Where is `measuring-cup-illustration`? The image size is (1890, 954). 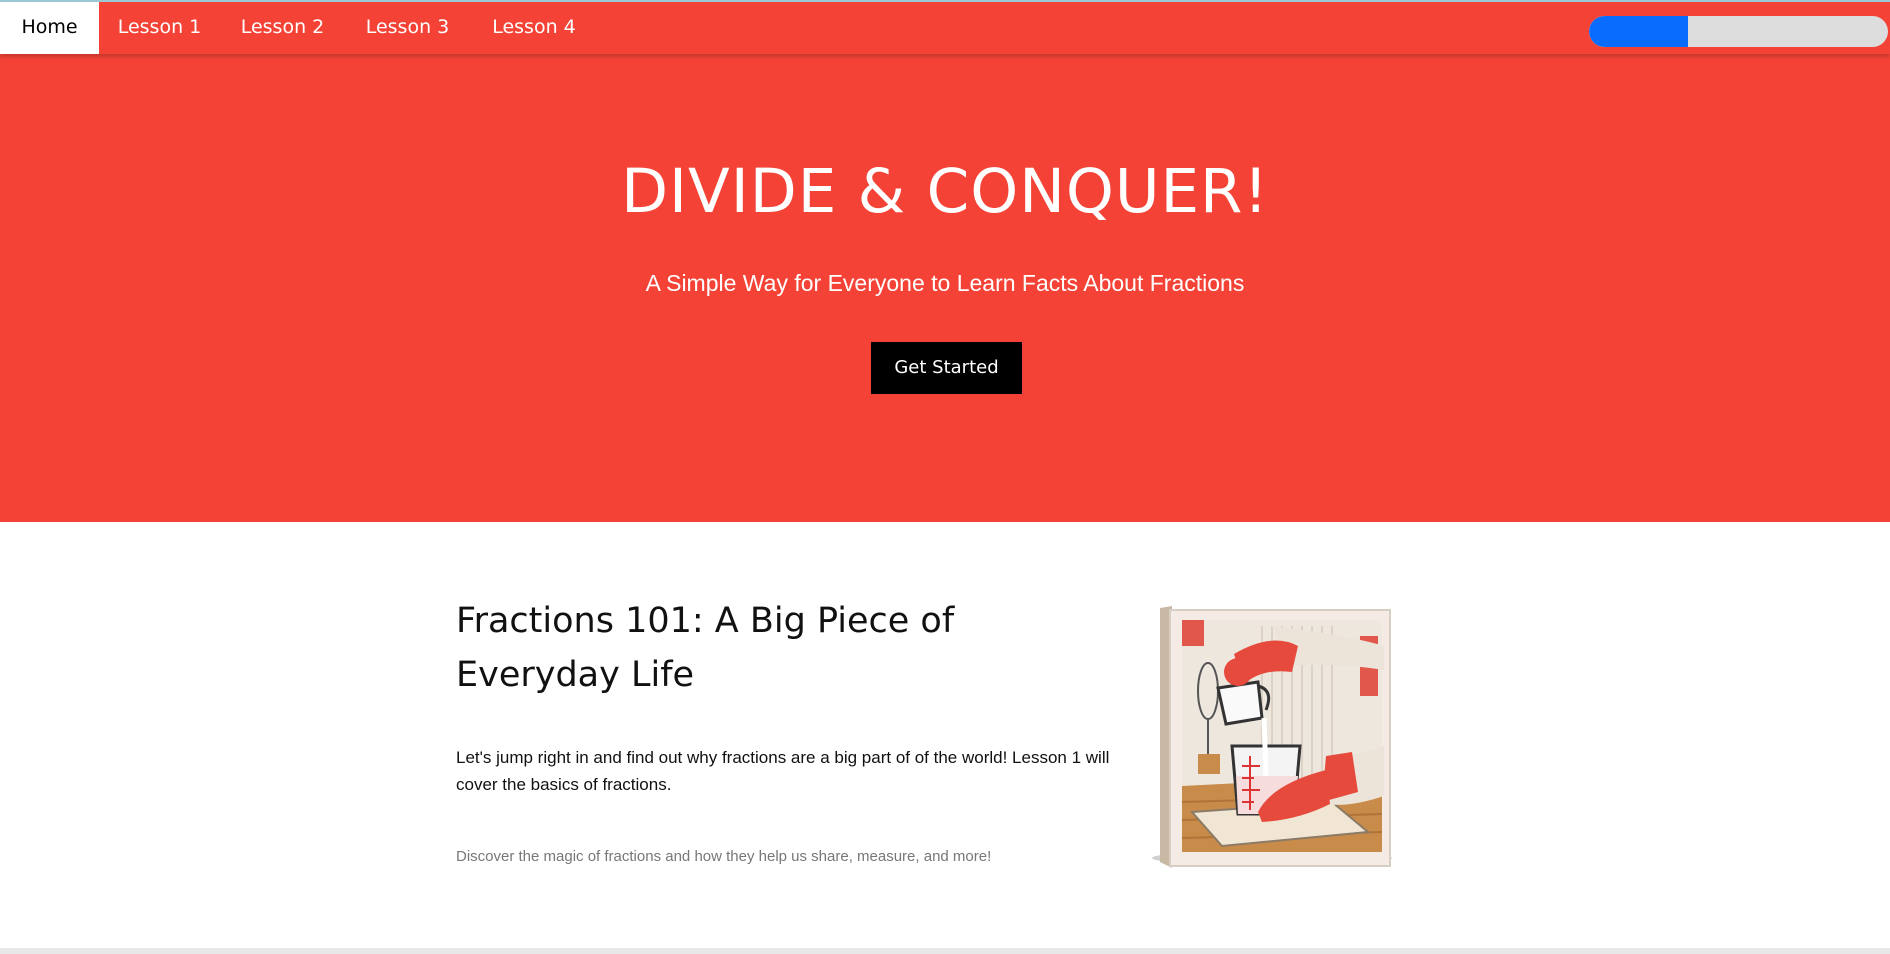
measuring-cup-illustration is located at coordinates (1272, 737).